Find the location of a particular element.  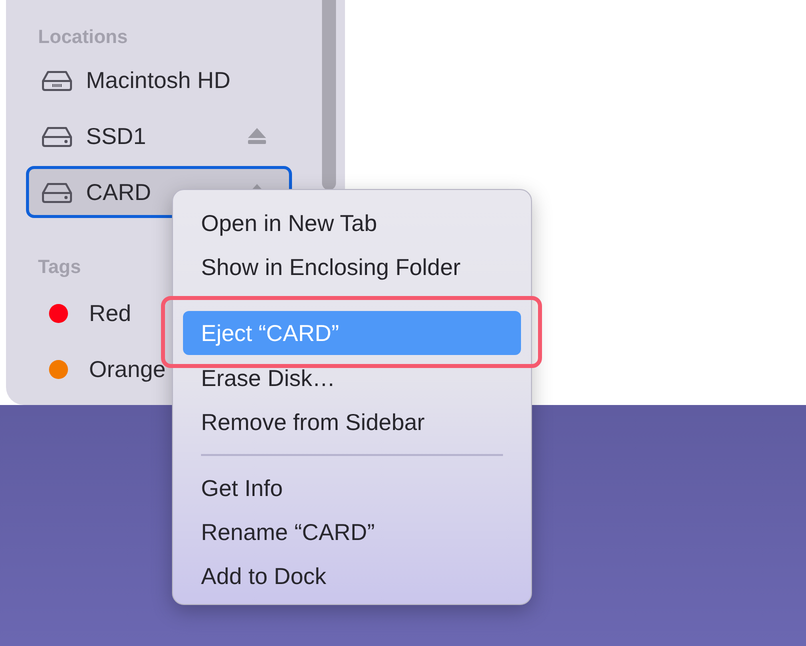

sidebar-item: Macintosh HD is located at coordinates (159, 80).